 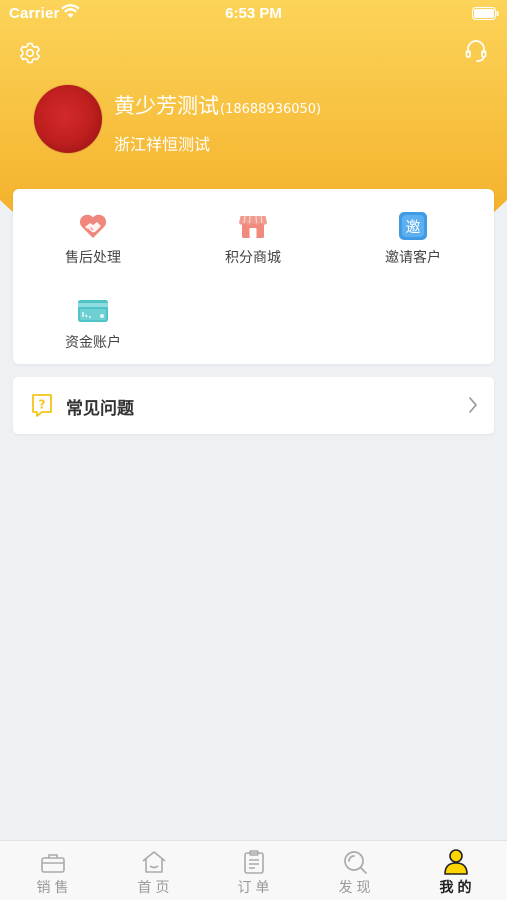 I want to click on handshake-heart-icon, so click(x=93, y=226).